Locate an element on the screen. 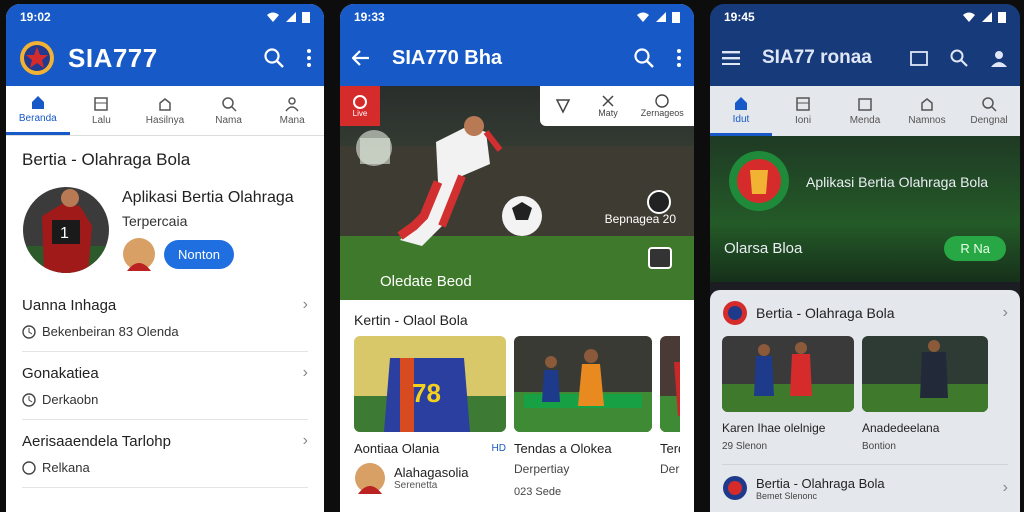  app-bar: SIA770 Bha is located at coordinates (517, 58).